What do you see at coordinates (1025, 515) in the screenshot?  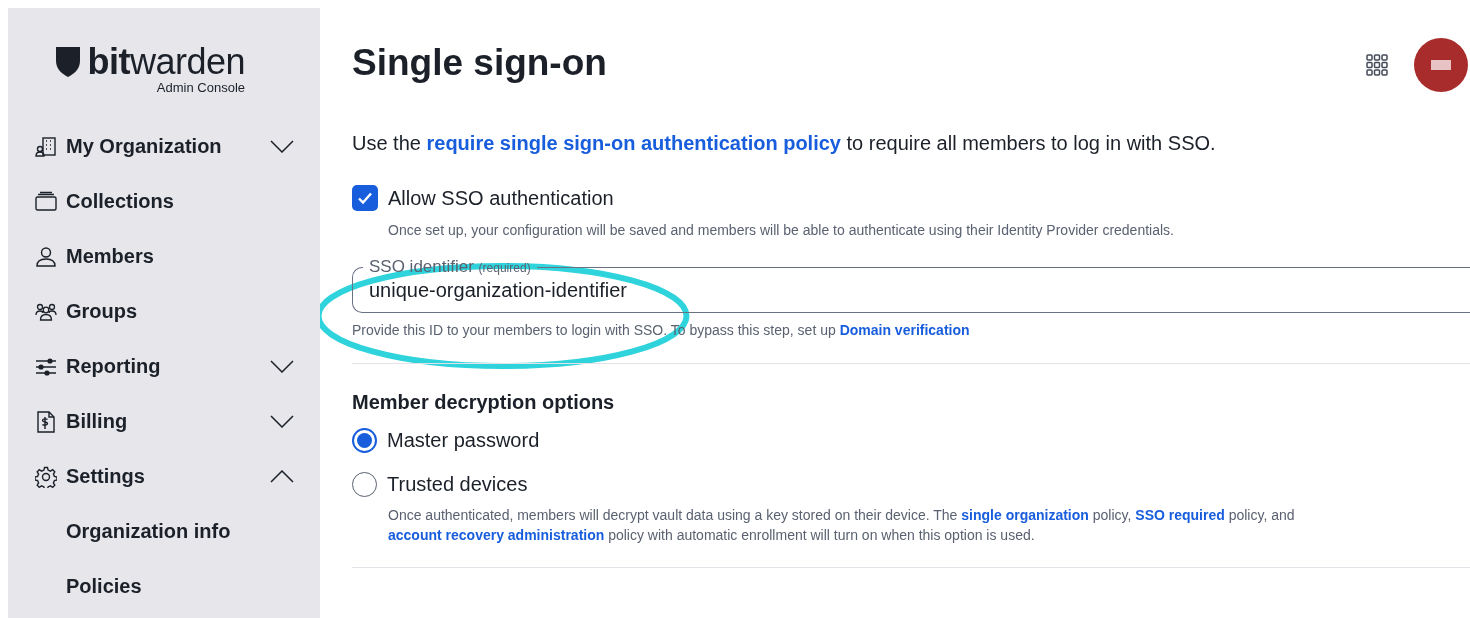 I see `link: single organization` at bounding box center [1025, 515].